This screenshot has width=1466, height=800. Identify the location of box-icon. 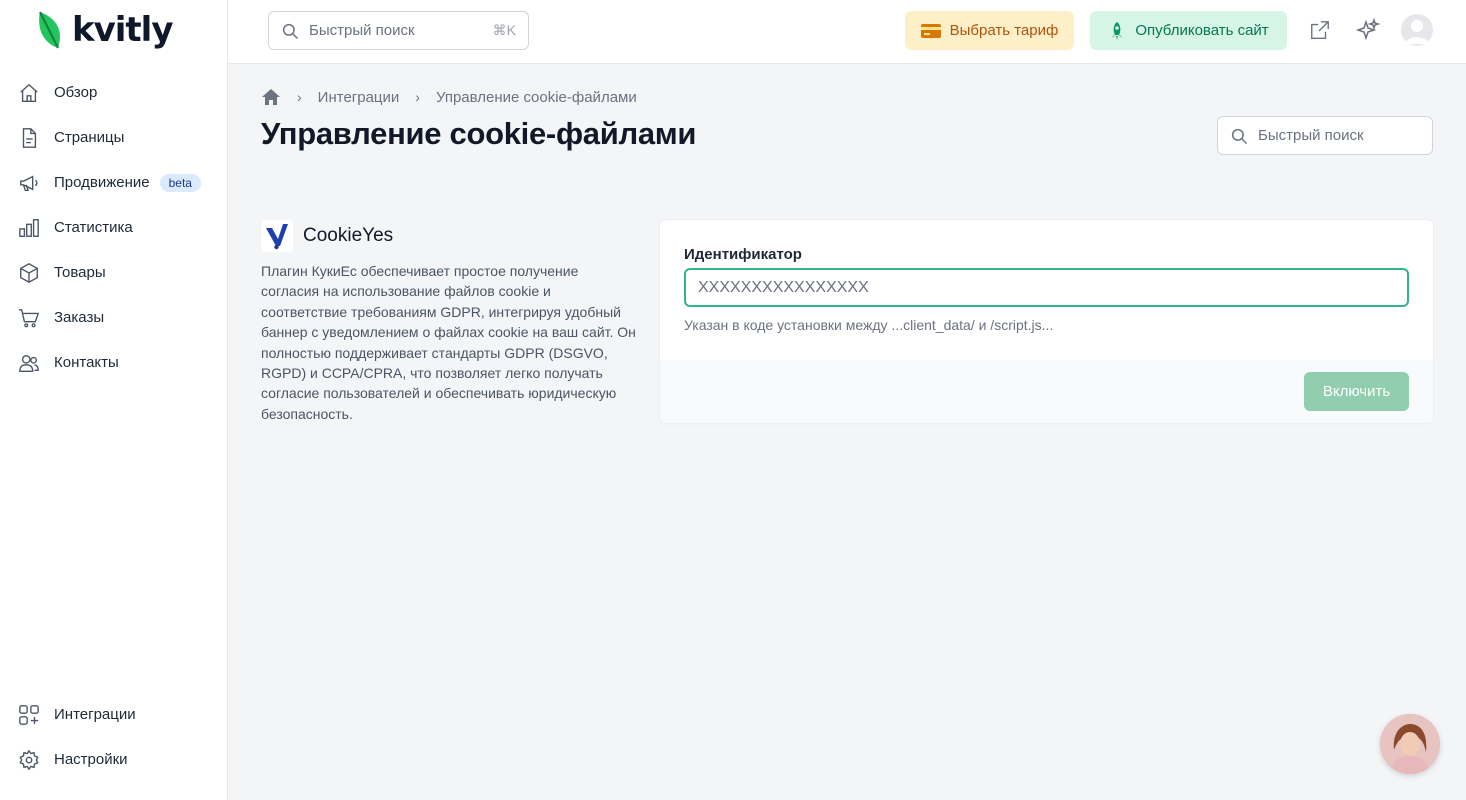
(29, 272).